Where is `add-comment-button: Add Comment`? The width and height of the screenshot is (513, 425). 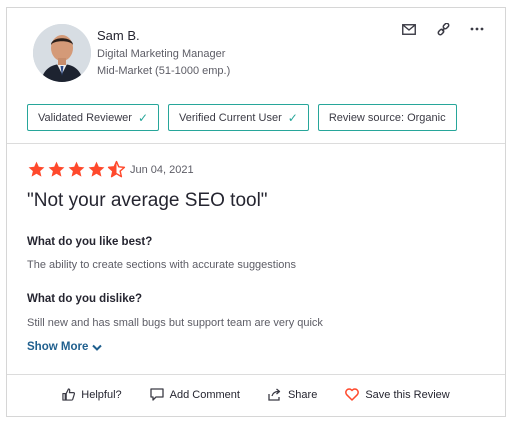
add-comment-button: Add Comment is located at coordinates (195, 394).